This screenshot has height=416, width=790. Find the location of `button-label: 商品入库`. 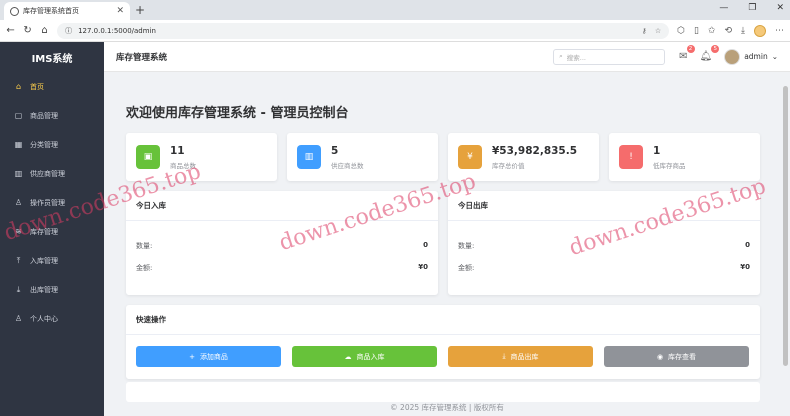

button-label: 商品入库 is located at coordinates (370, 356).